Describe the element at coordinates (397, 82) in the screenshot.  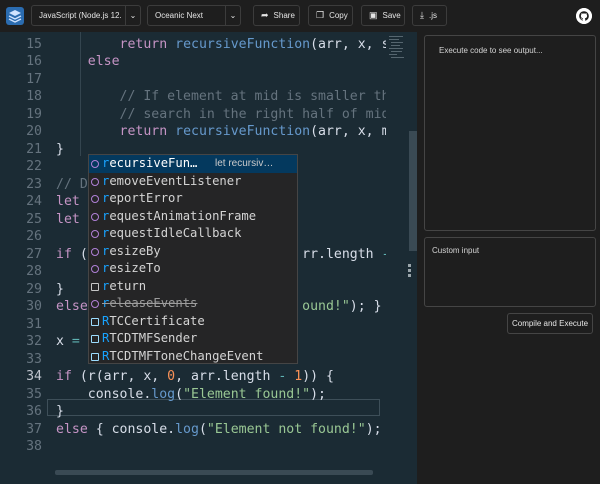
I see `minimap` at that location.